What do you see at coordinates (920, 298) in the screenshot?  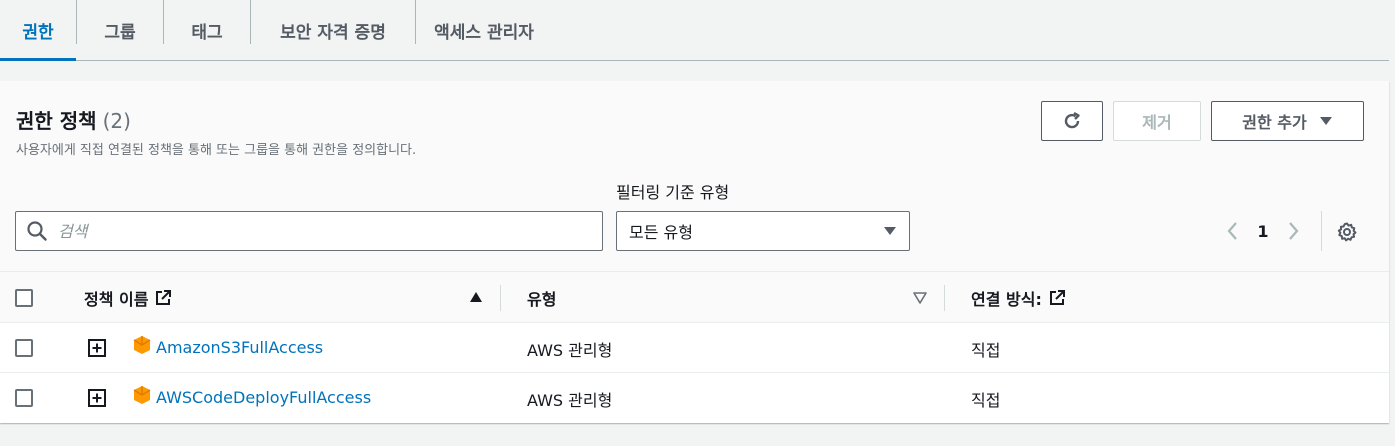 I see `sort-descending-icon` at bounding box center [920, 298].